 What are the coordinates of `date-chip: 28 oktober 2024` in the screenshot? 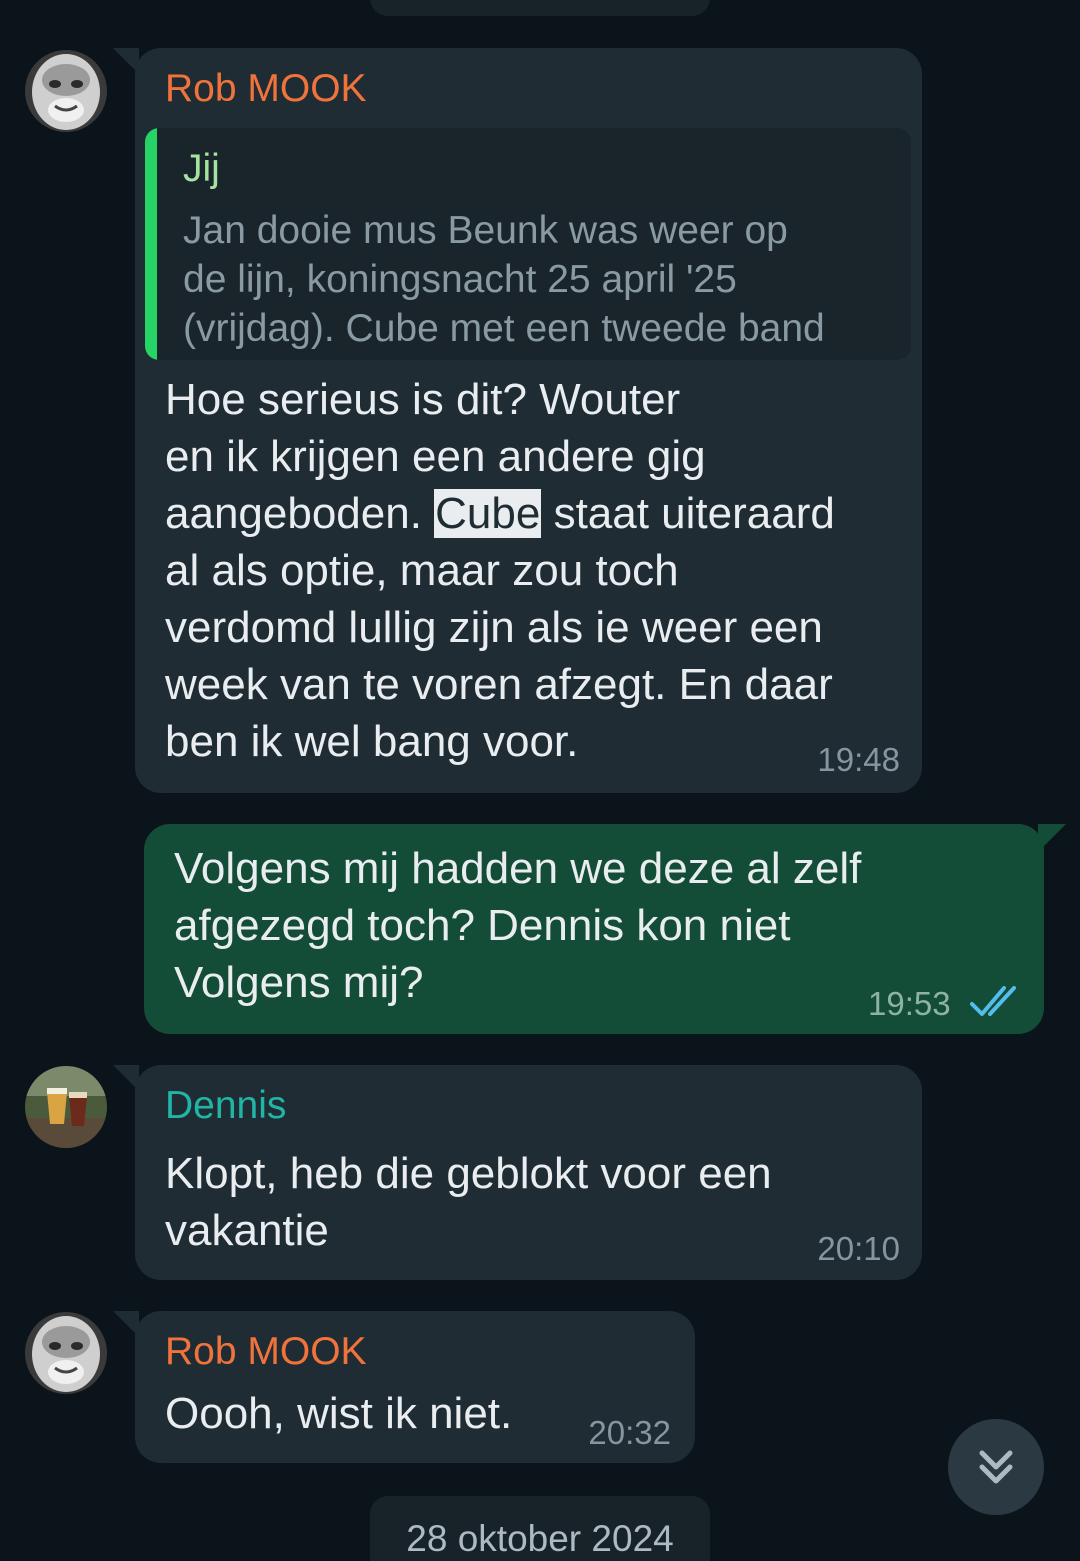 It's located at (540, 1528).